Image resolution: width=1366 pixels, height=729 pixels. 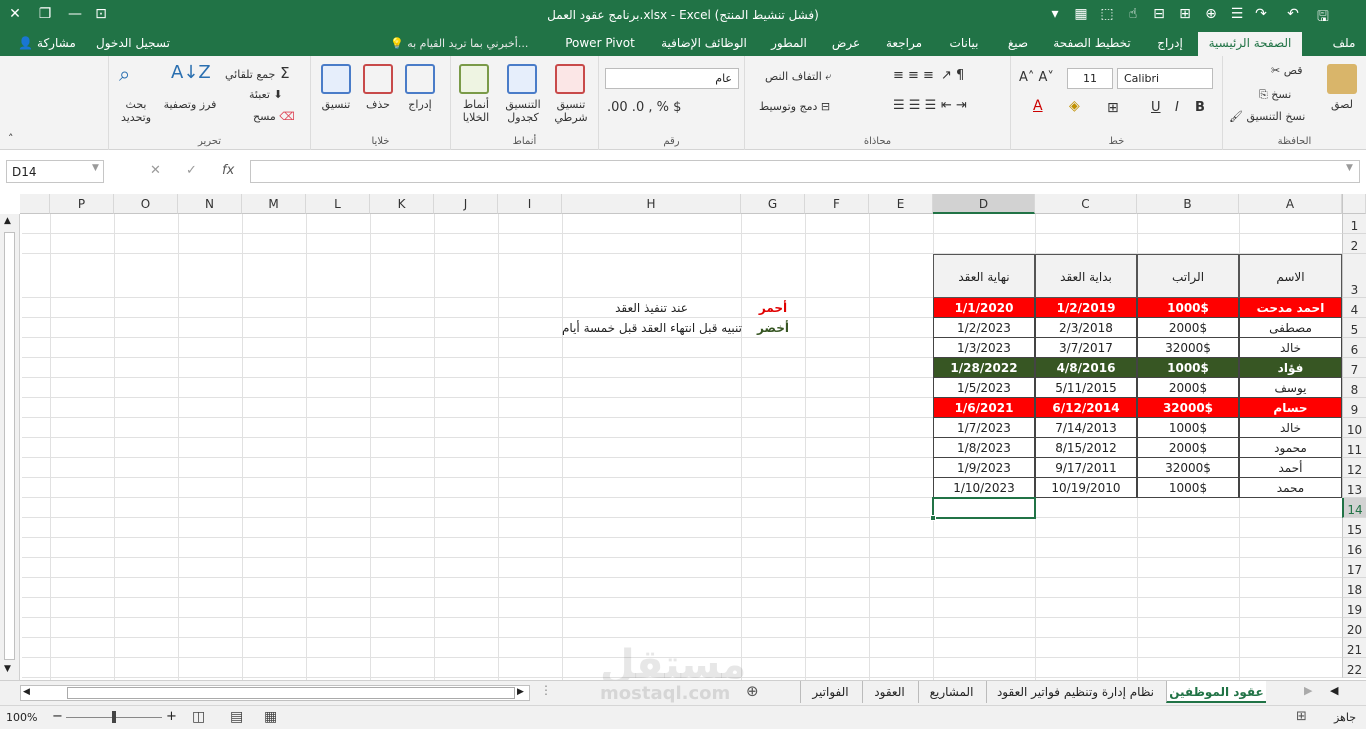 I want to click on sheet-tab: العقود, so click(x=889, y=692).